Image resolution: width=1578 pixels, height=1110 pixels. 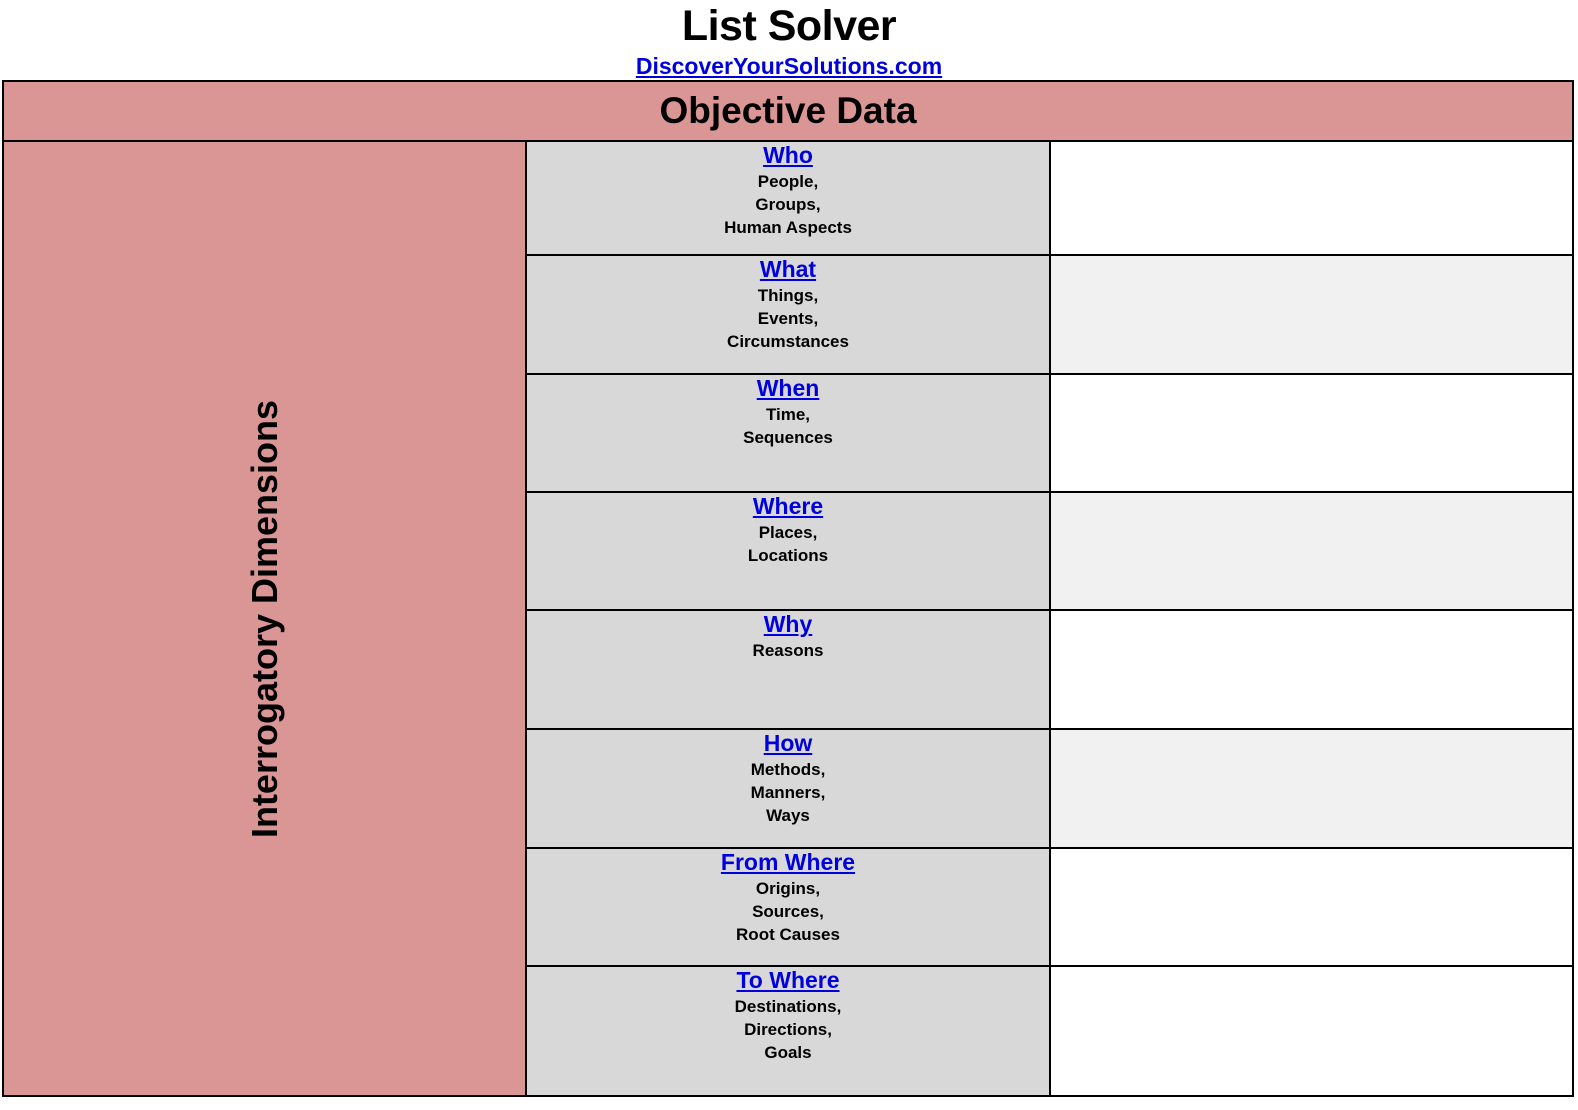 What do you see at coordinates (788, 414) in the screenshot?
I see `dimension-description-line: Time,` at bounding box center [788, 414].